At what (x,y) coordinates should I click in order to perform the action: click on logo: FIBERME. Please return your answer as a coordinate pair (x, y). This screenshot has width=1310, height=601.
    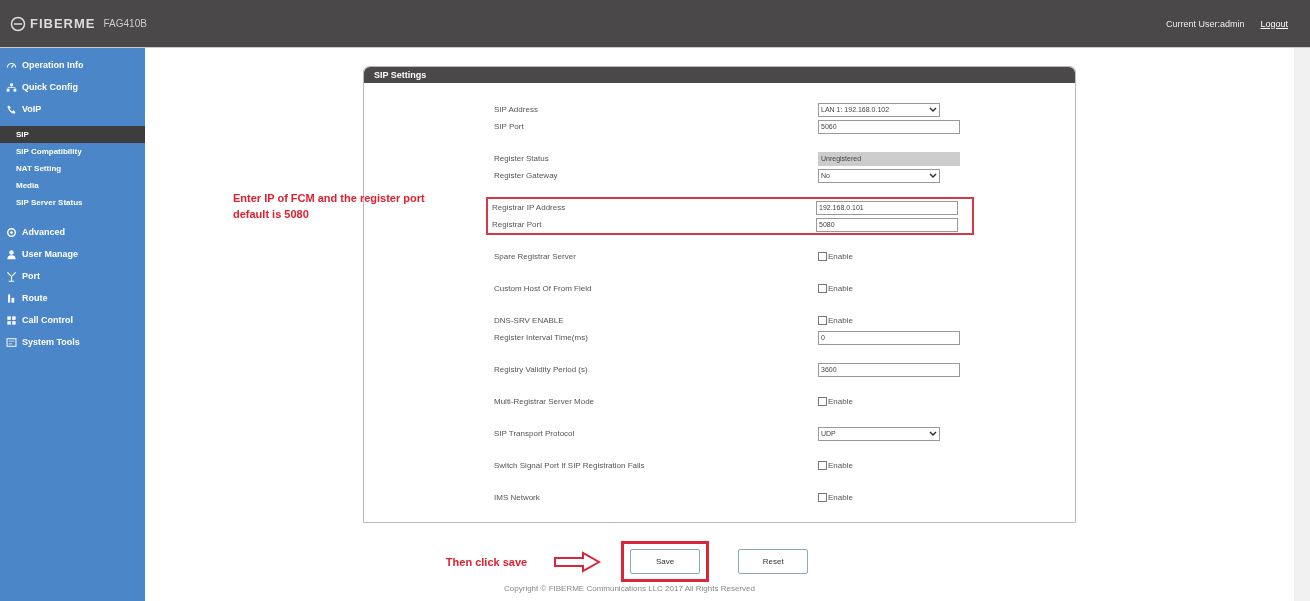
    Looking at the image, I should click on (53, 23).